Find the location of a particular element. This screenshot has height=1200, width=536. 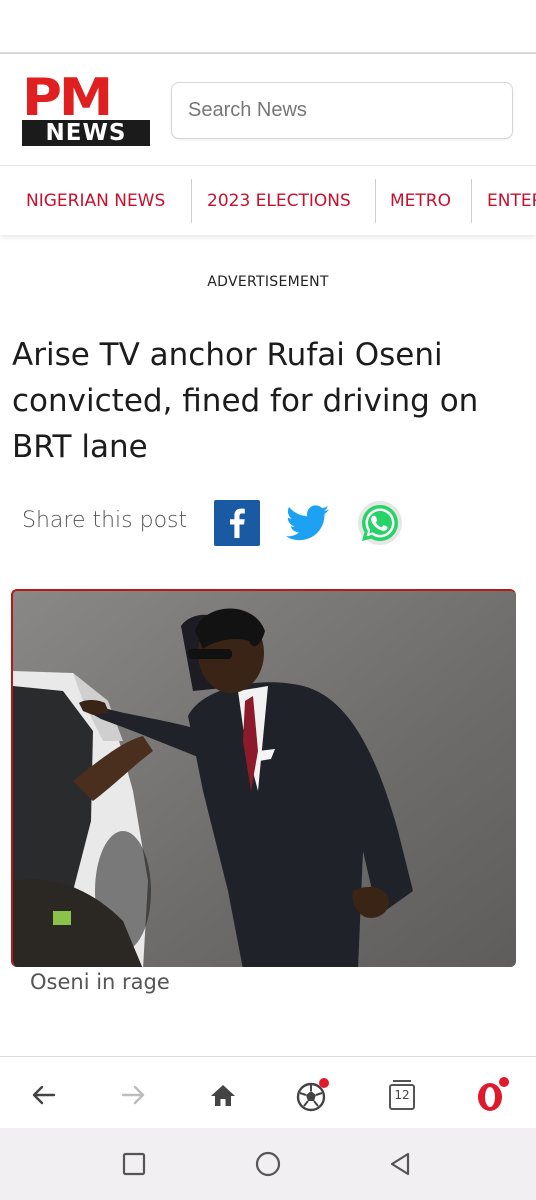

twitter-icon is located at coordinates (307, 523).